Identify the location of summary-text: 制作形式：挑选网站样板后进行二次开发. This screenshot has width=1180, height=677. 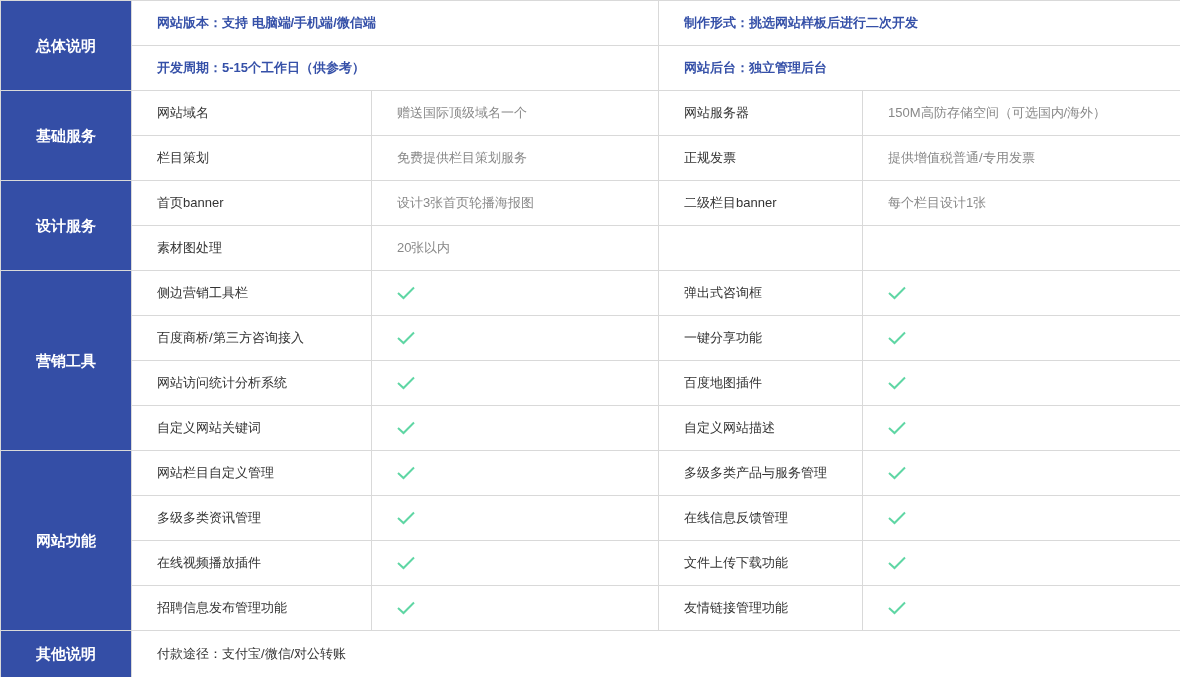
(801, 23).